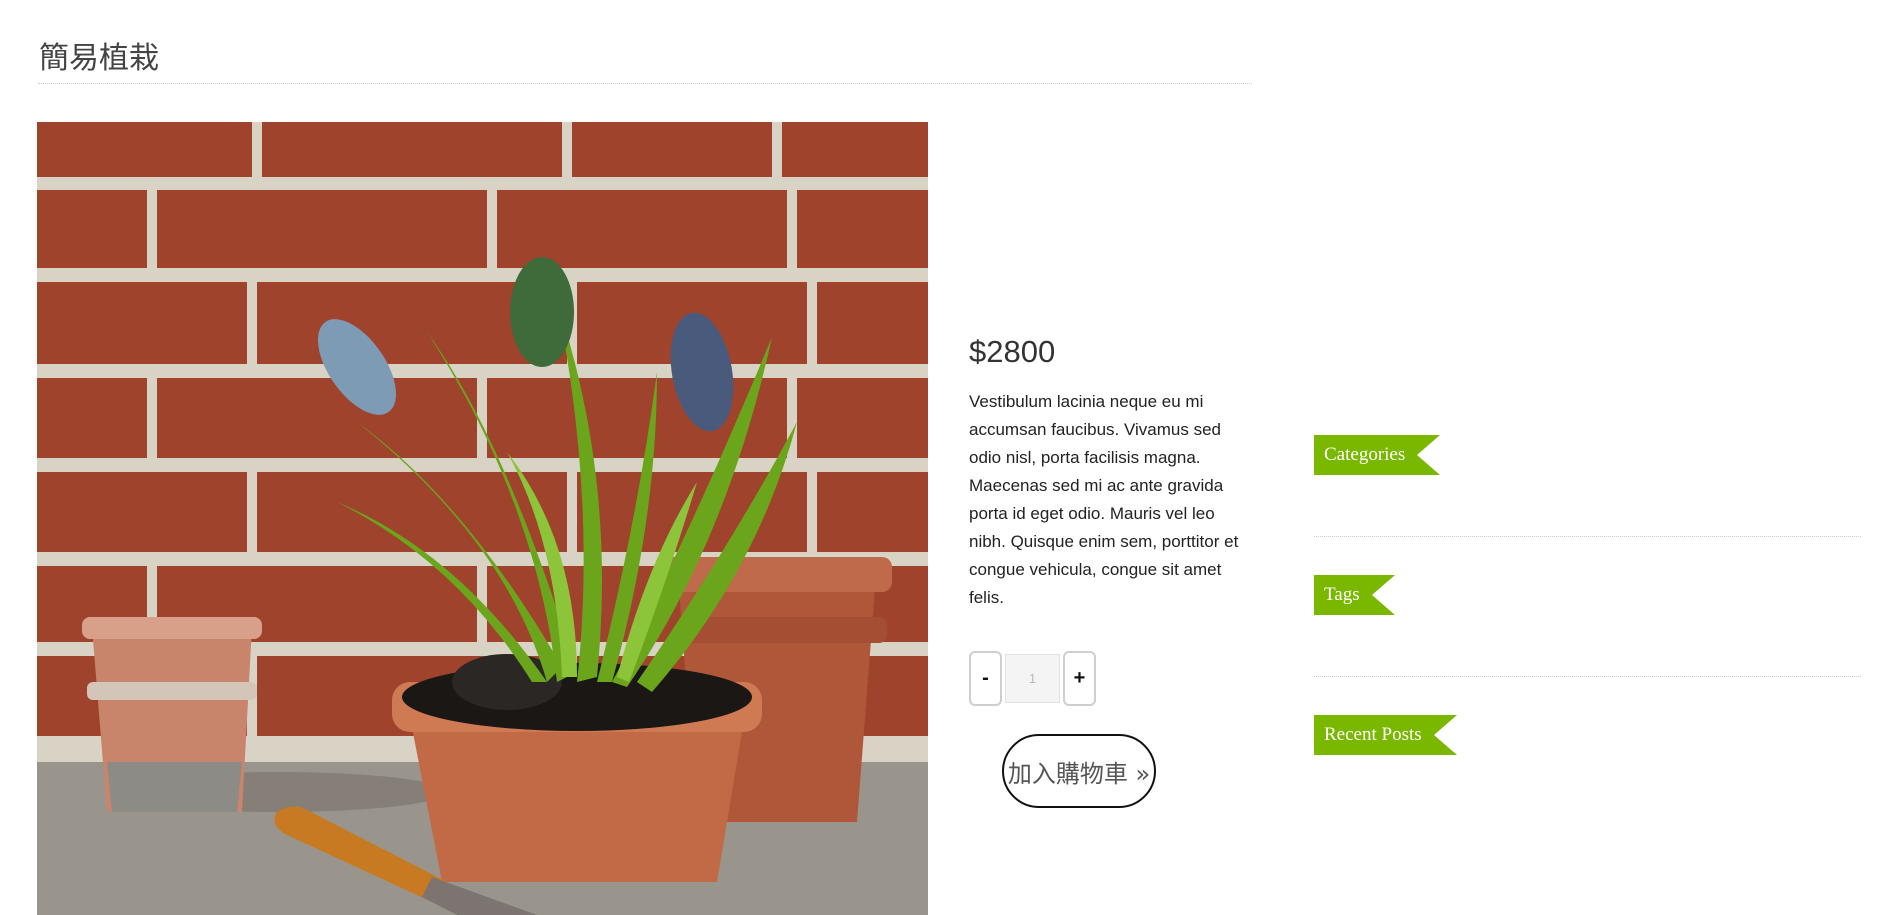  What do you see at coordinates (1354, 595) in the screenshot?
I see `widget-title-tags: Tags` at bounding box center [1354, 595].